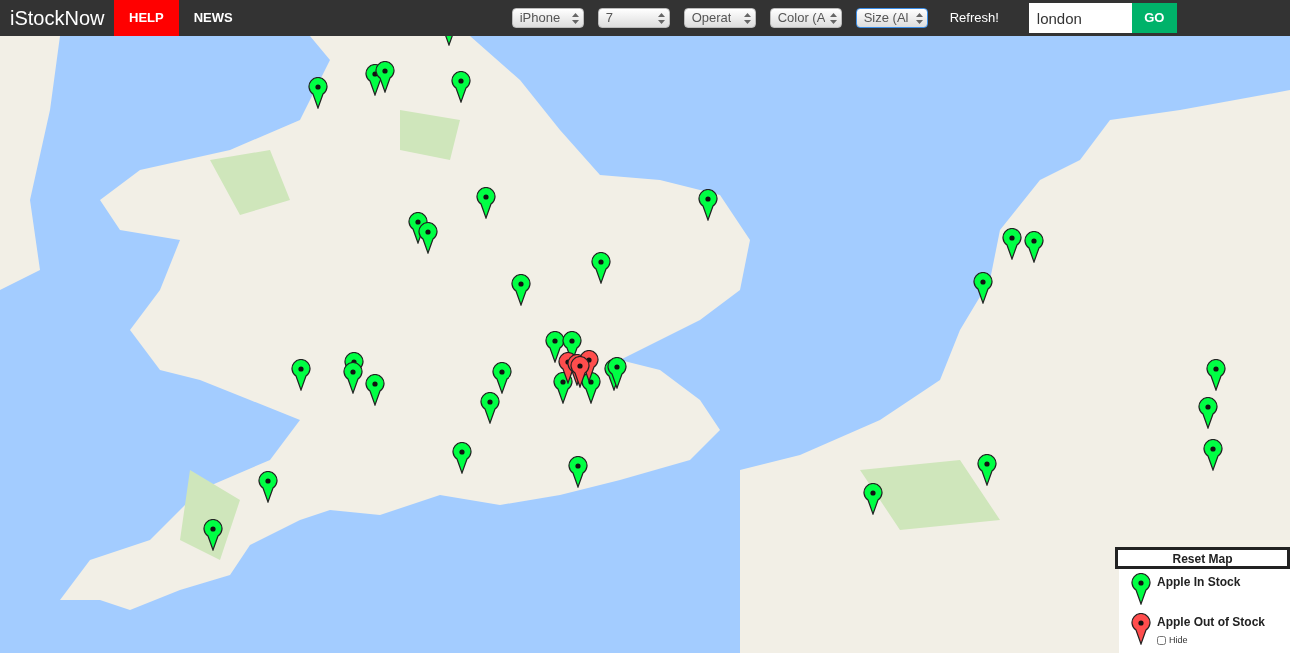  I want to click on filter-select: Operat, so click(719, 18).